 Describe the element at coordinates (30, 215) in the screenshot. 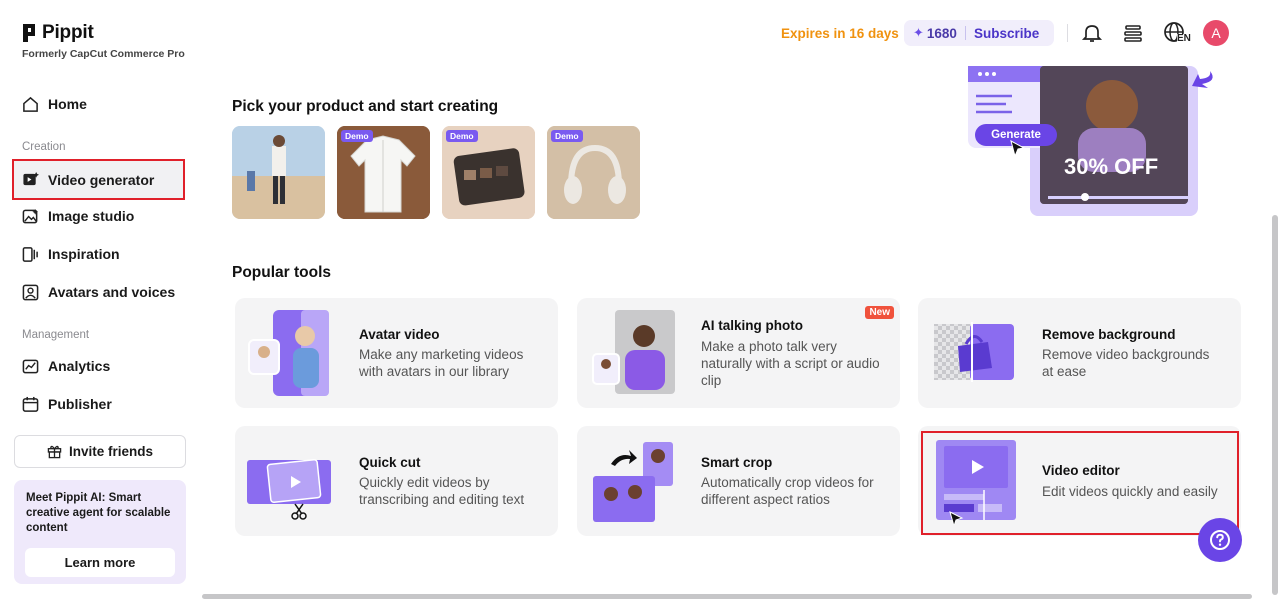

I see `image-studio-icon` at that location.